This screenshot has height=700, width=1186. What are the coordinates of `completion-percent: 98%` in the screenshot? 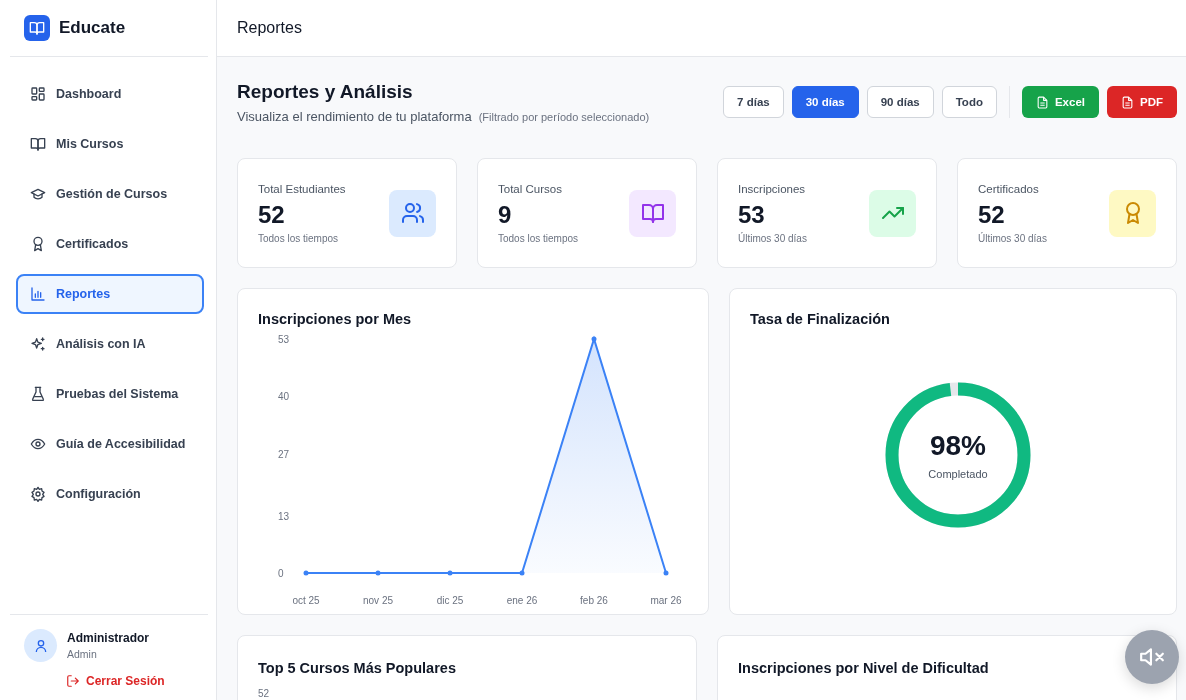 It's located at (957, 446).